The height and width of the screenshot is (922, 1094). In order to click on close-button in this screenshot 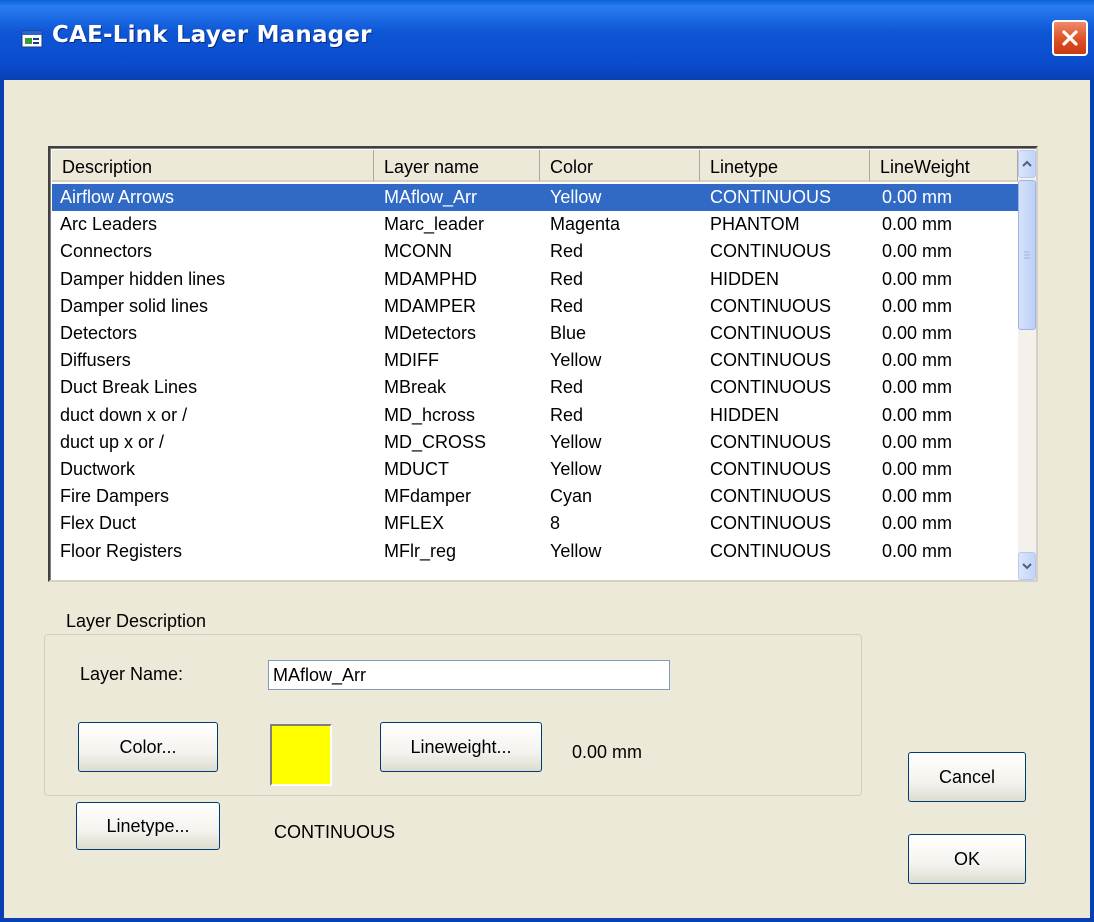, I will do `click(1070, 38)`.